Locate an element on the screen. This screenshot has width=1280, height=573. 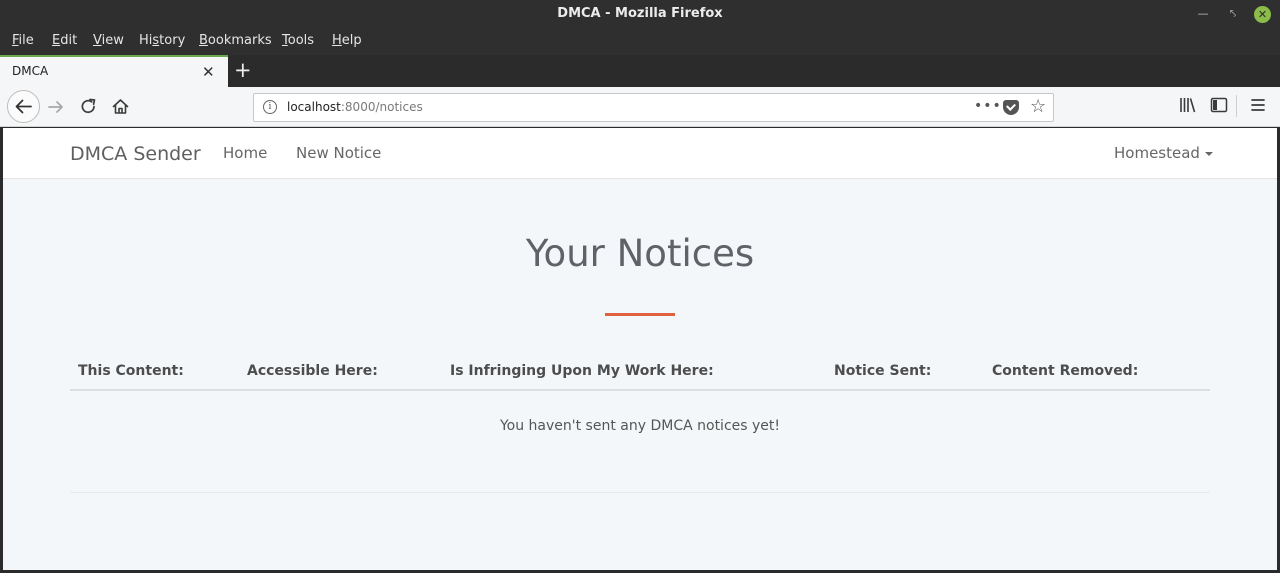
column-header-content-removed: Content Removed: is located at coordinates (1065, 371).